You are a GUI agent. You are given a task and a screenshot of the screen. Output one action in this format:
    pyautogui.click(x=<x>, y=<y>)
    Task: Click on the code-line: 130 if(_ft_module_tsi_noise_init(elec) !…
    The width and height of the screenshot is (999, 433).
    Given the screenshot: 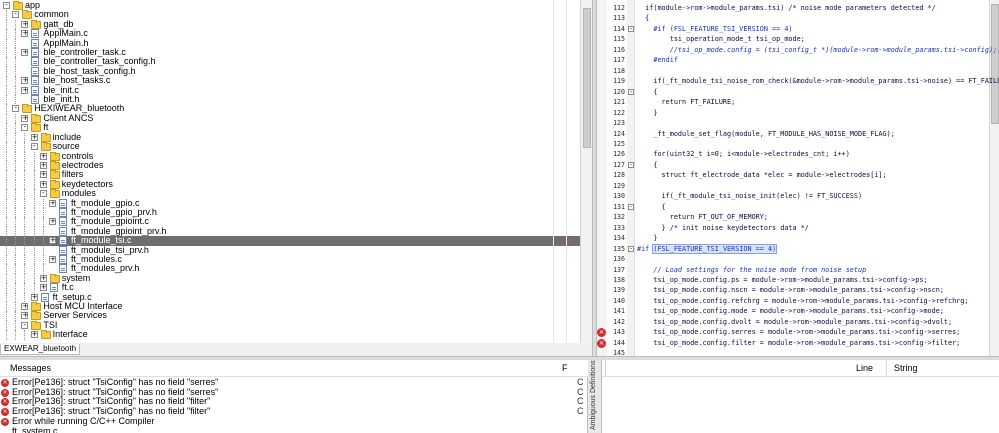 What is the action you would take?
    pyautogui.click(x=798, y=196)
    